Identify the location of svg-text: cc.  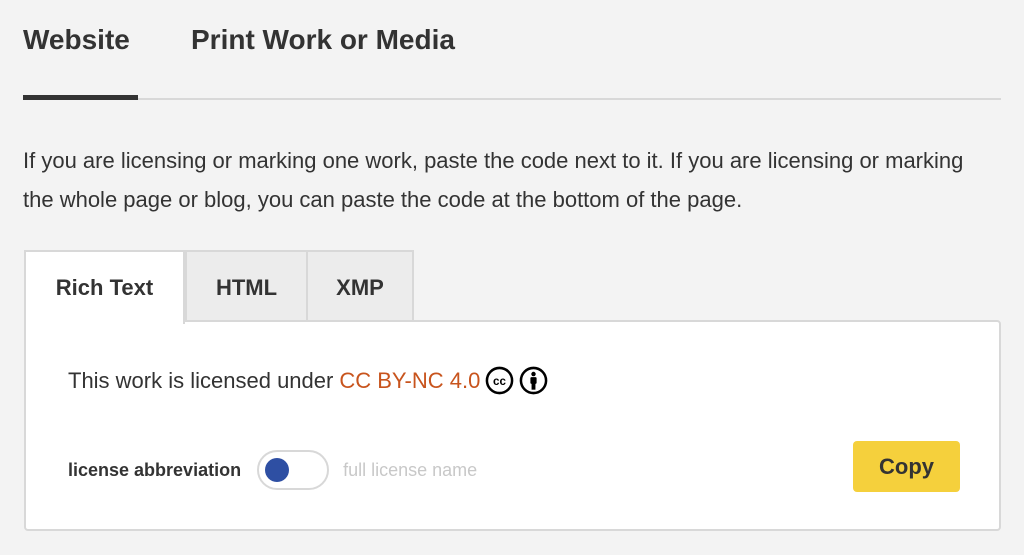
(499, 381).